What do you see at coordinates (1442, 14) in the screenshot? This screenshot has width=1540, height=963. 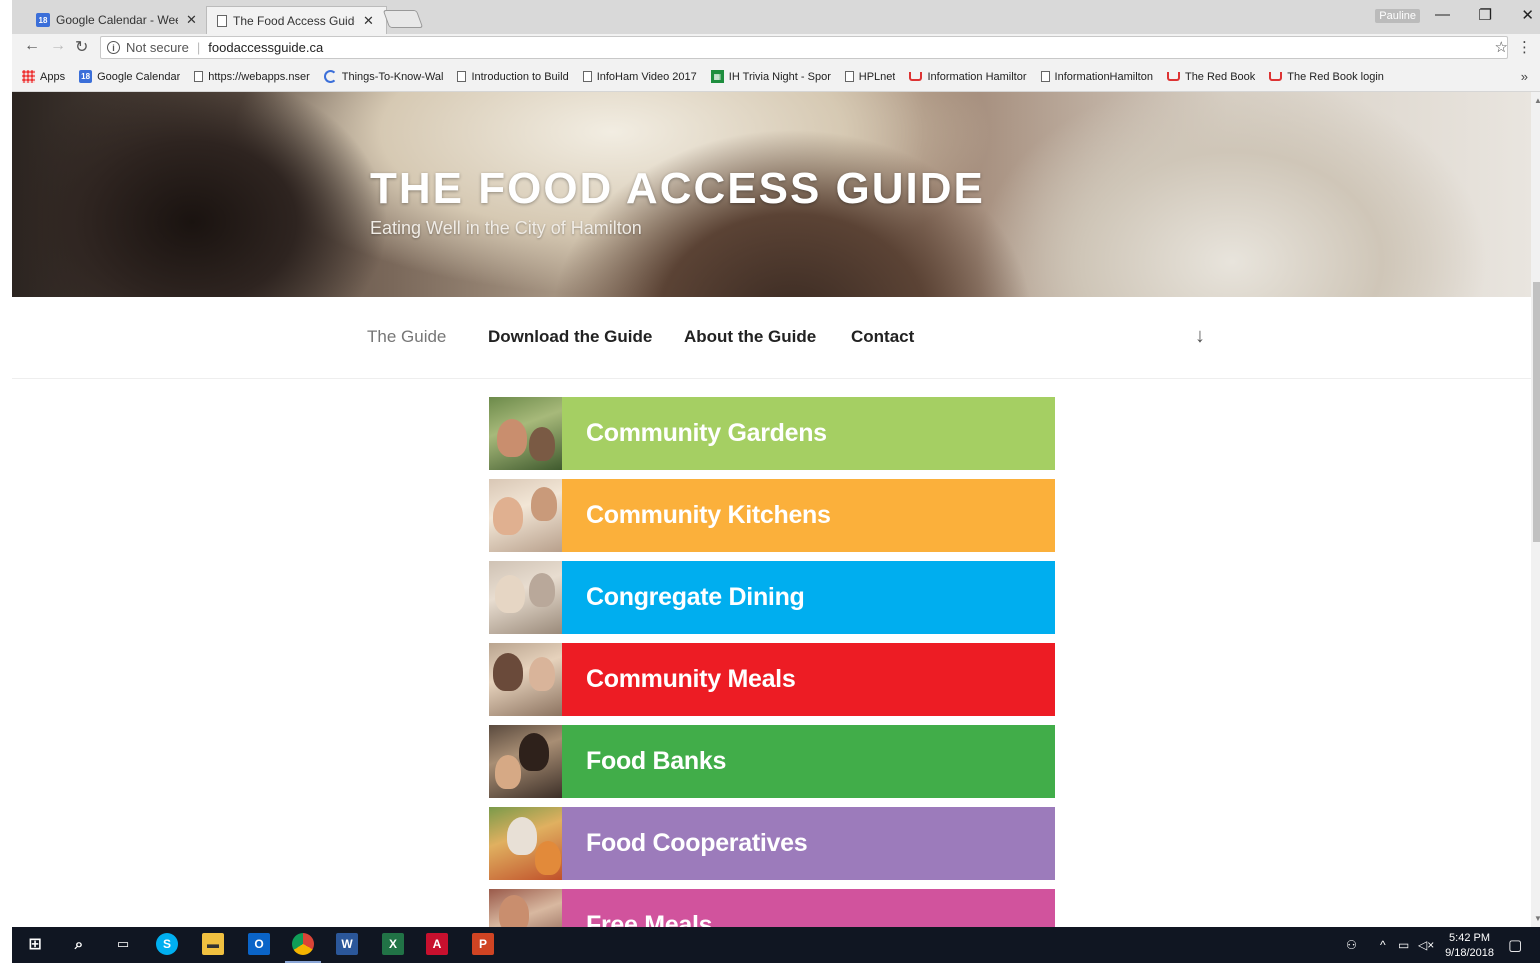 I see `minimize-icon: —` at bounding box center [1442, 14].